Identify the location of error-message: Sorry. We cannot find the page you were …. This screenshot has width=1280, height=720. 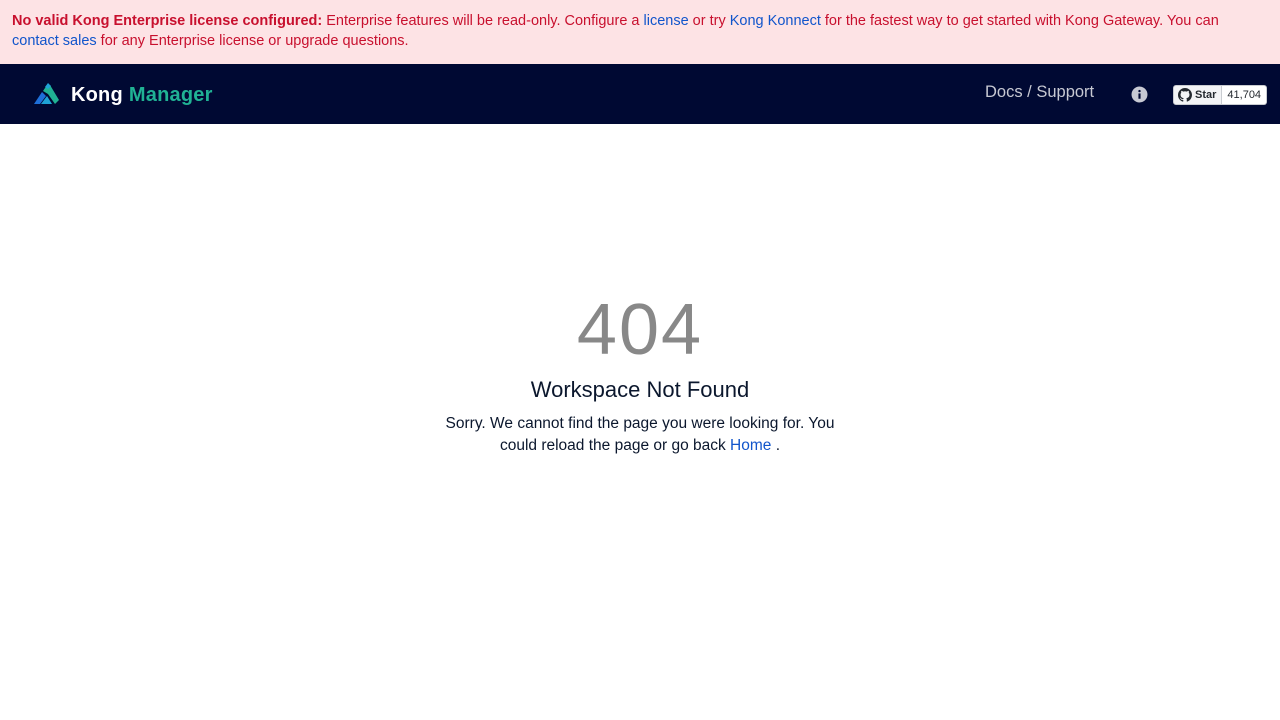
(640, 435).